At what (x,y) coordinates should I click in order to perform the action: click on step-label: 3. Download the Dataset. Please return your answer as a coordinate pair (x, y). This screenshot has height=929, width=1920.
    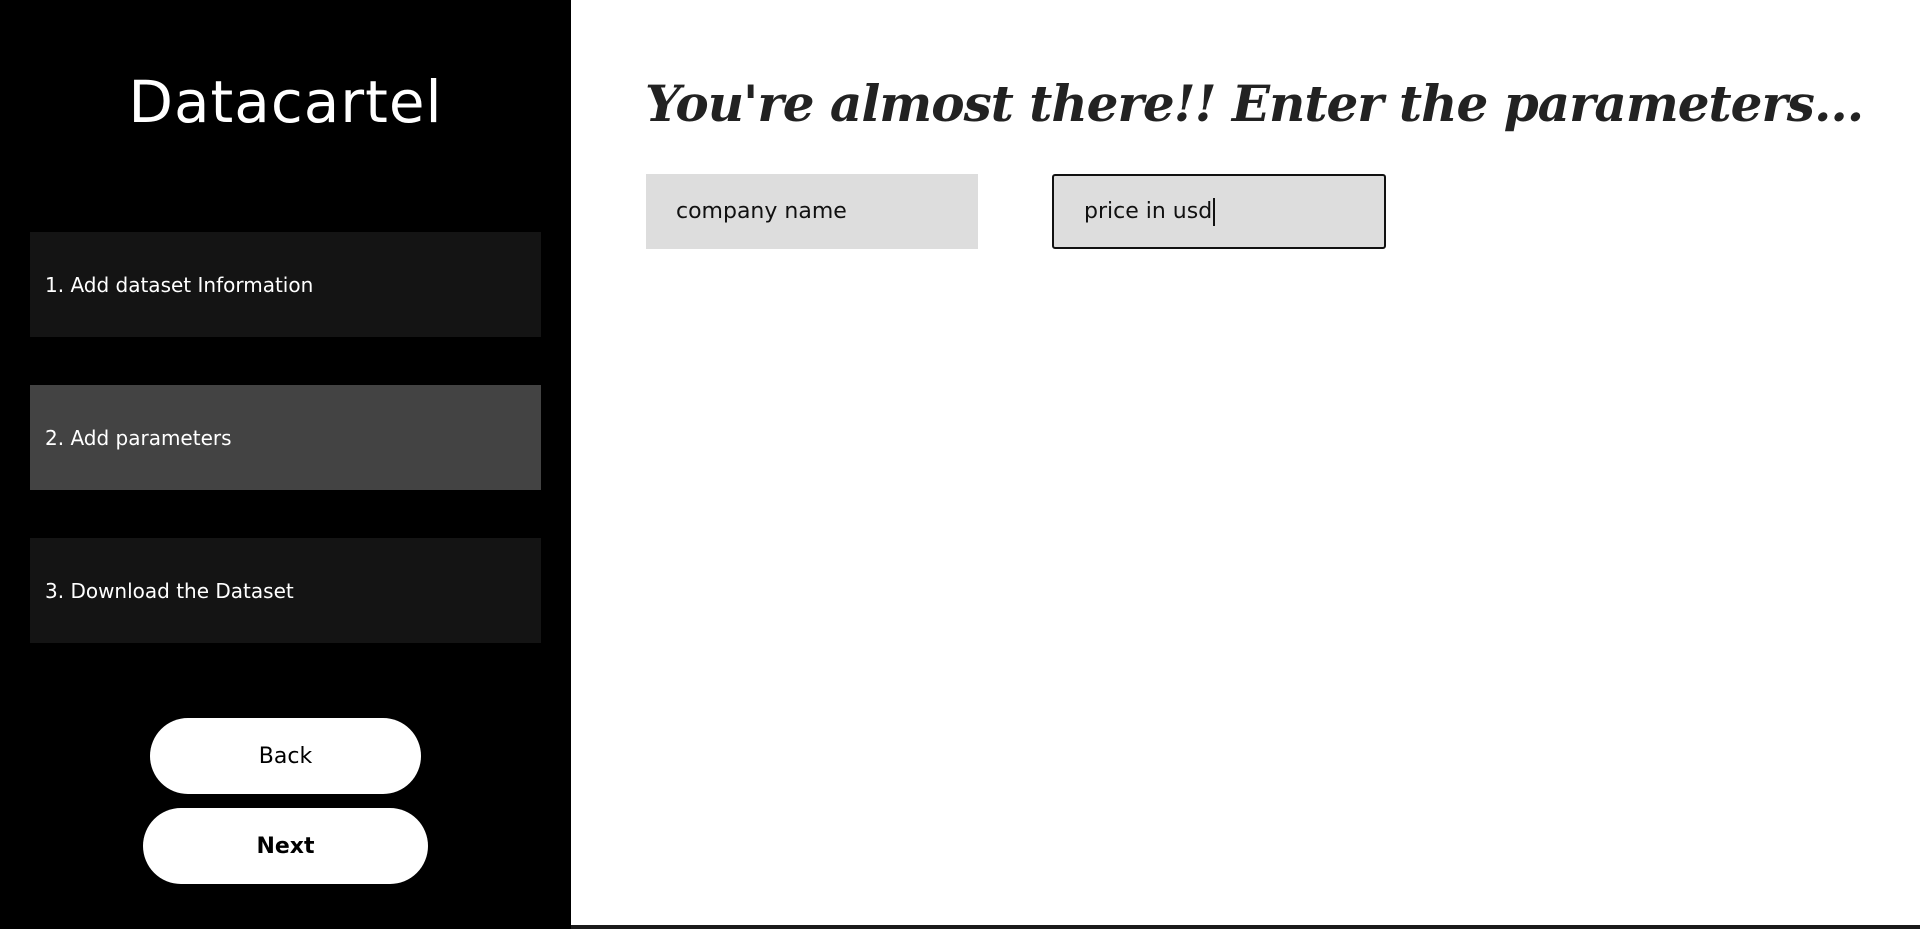
    Looking at the image, I should click on (169, 590).